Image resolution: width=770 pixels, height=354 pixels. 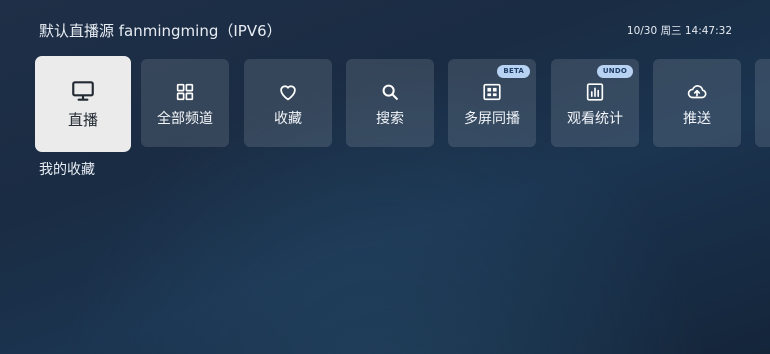 What do you see at coordinates (513, 71) in the screenshot?
I see `beta-badge: BETA` at bounding box center [513, 71].